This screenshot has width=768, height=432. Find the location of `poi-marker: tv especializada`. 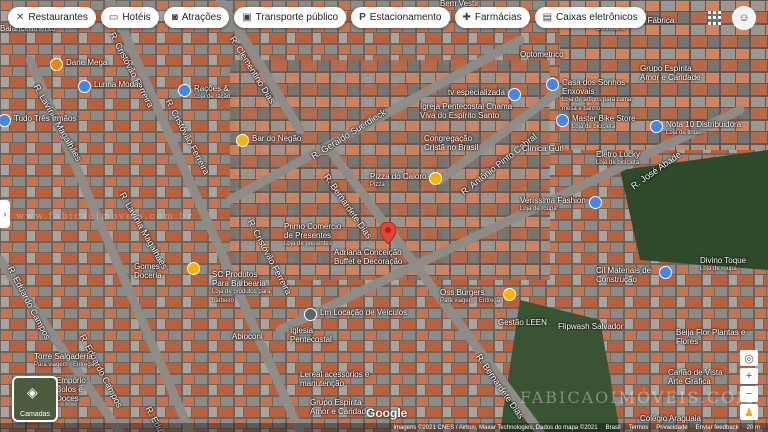

poi-marker: tv especializada is located at coordinates (484, 94).